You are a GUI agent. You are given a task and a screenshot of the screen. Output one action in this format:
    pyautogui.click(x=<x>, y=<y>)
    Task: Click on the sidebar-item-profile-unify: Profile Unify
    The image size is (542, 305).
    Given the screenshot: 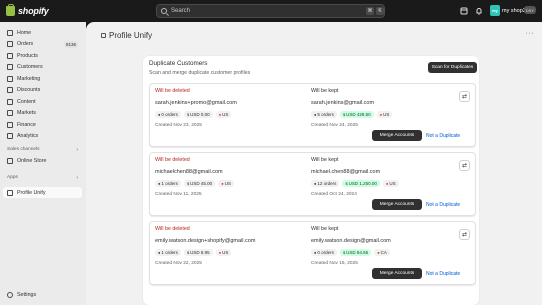 What is the action you would take?
    pyautogui.click(x=42, y=192)
    